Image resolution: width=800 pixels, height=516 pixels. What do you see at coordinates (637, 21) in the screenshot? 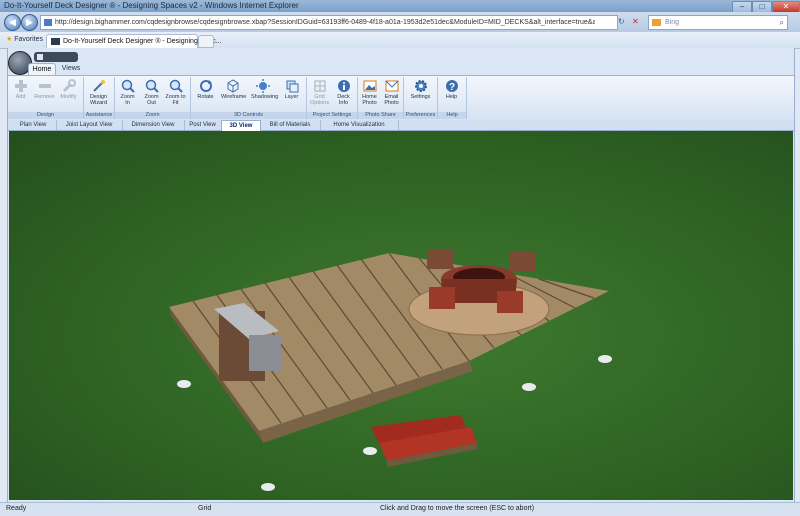
I see `stop-icon: ✕` at bounding box center [637, 21].